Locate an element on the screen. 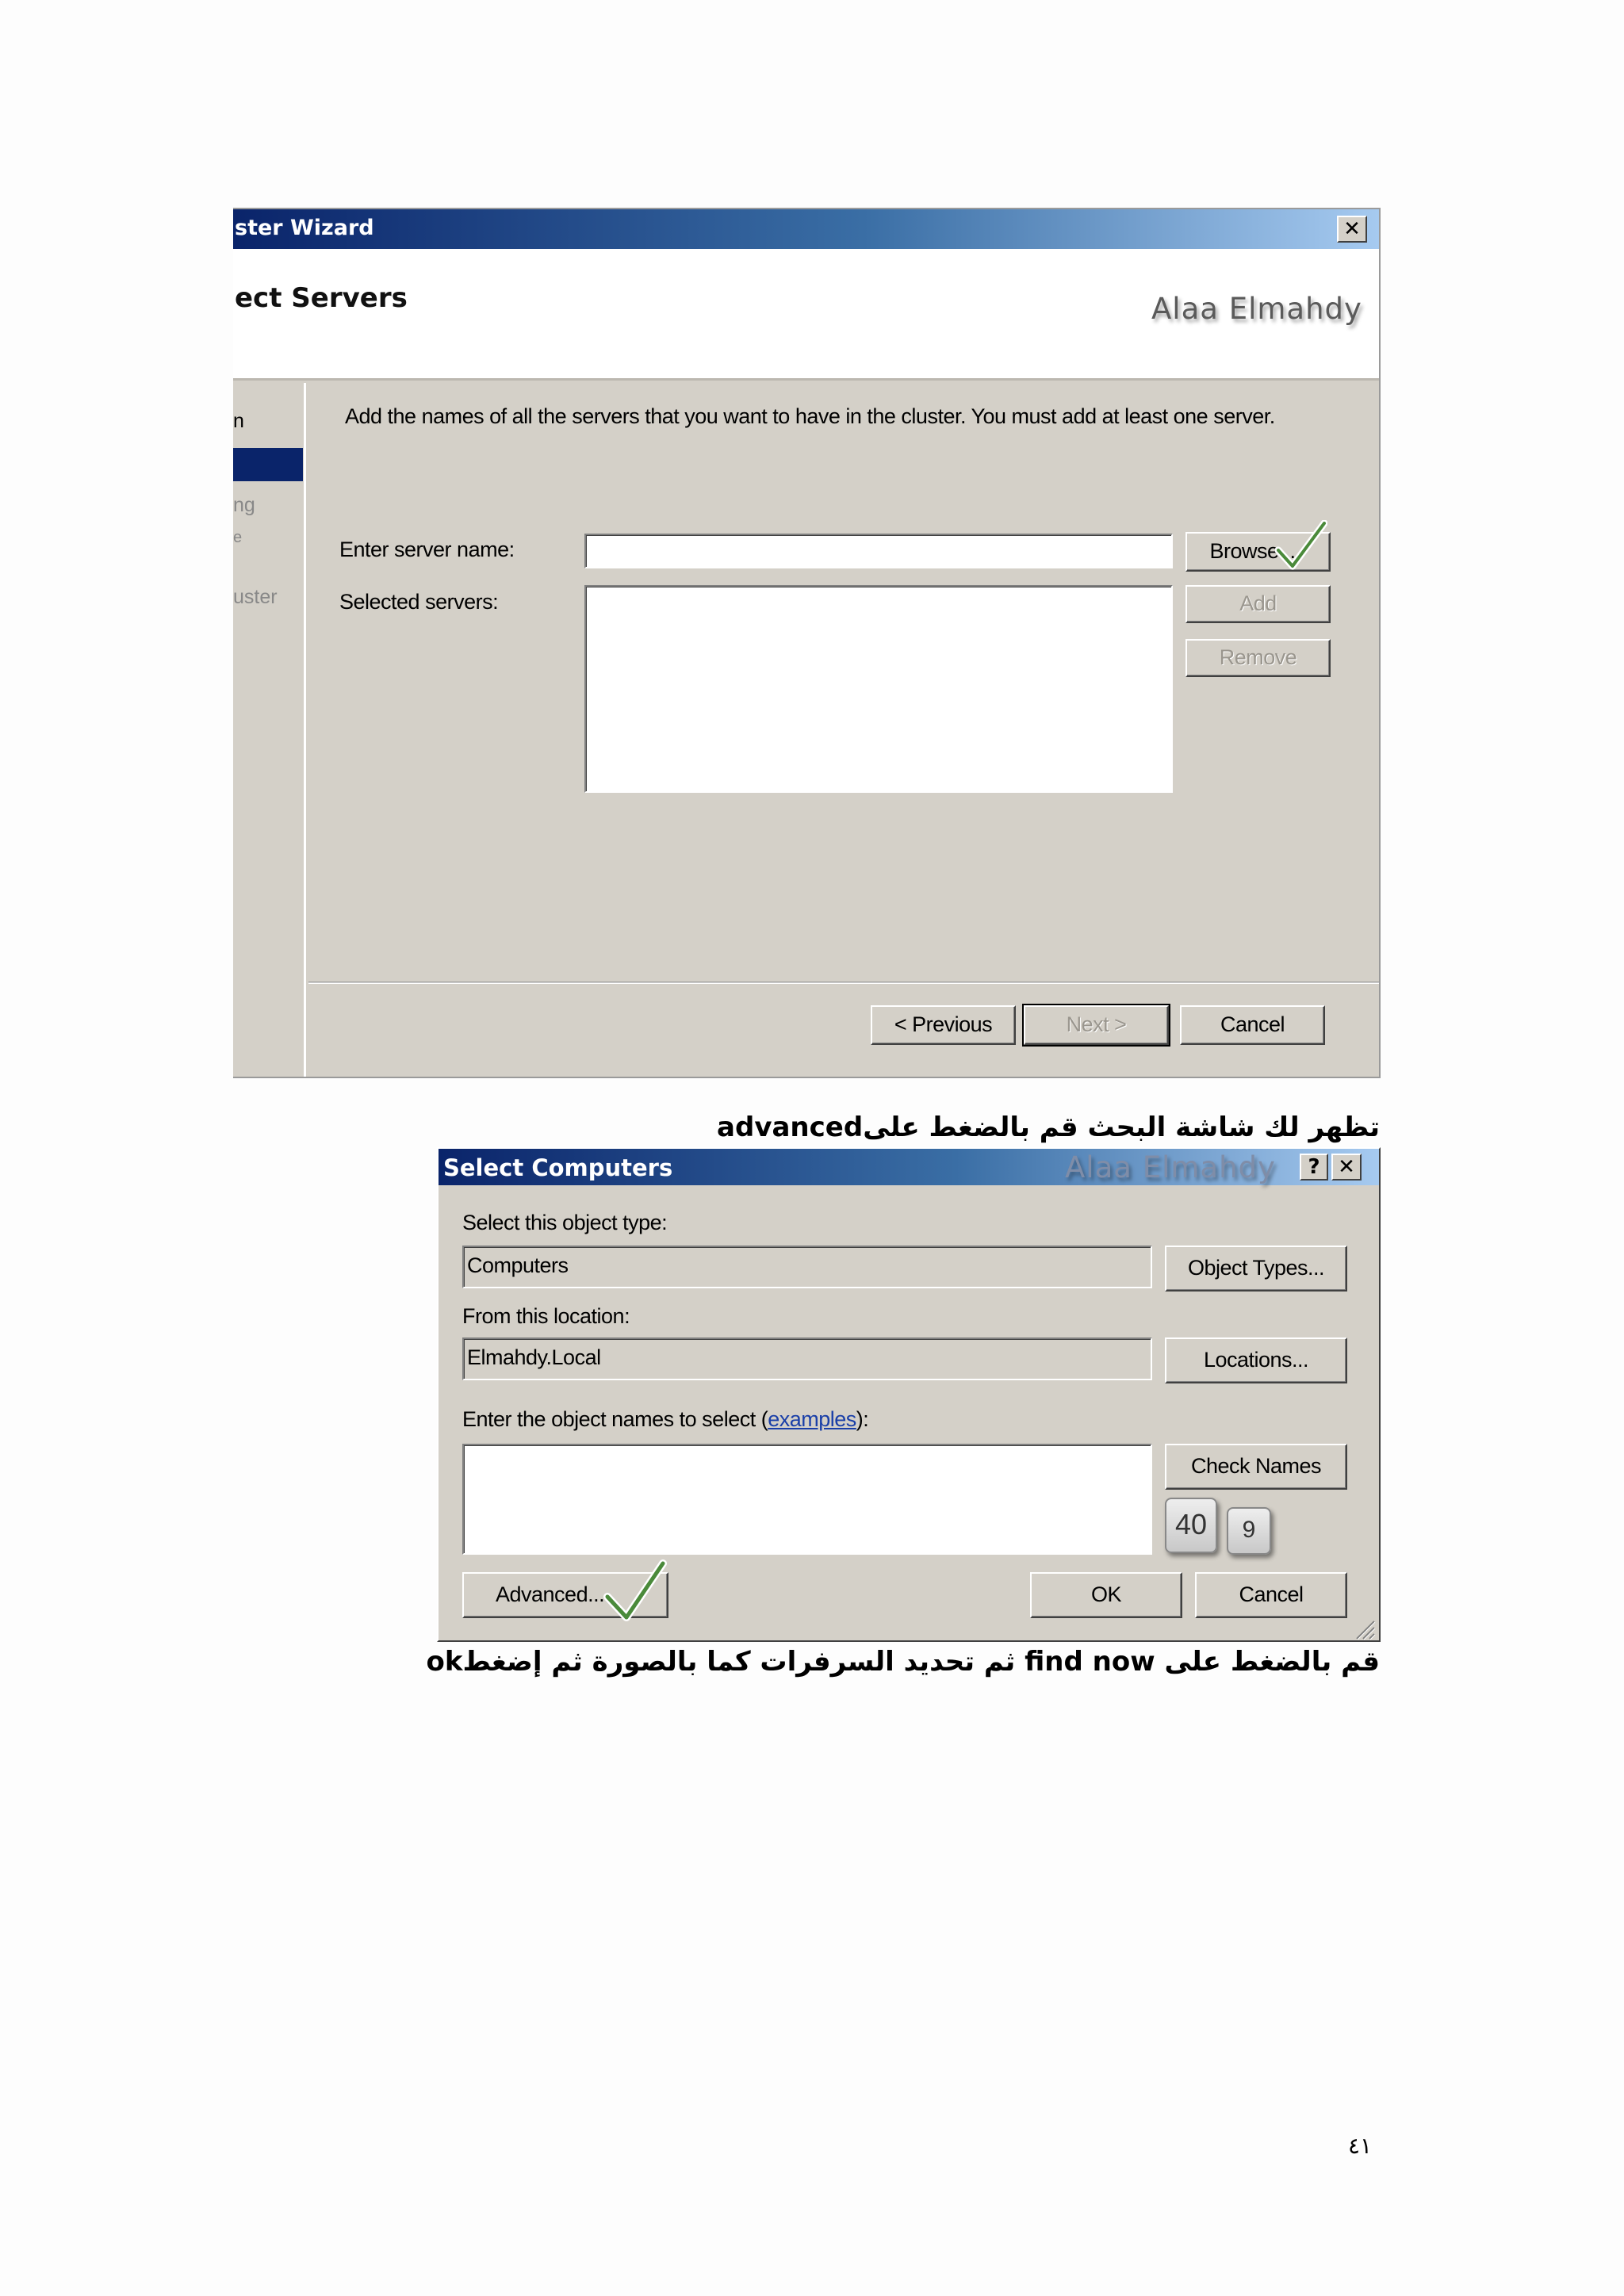 This screenshot has height=2296, width=1624. wizard-title-bar: ster Wizard ✕ is located at coordinates (806, 229).